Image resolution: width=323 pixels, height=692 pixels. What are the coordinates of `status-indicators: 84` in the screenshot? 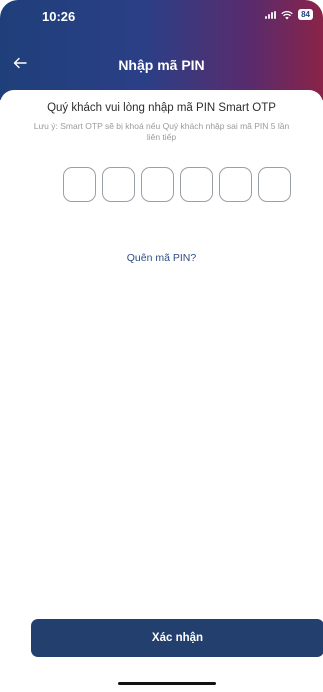 It's located at (289, 14).